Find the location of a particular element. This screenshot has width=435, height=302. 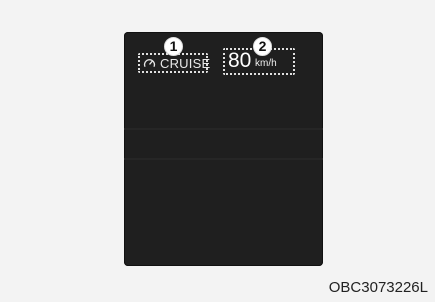

cruise-label: CRUISE is located at coordinates (185, 63).